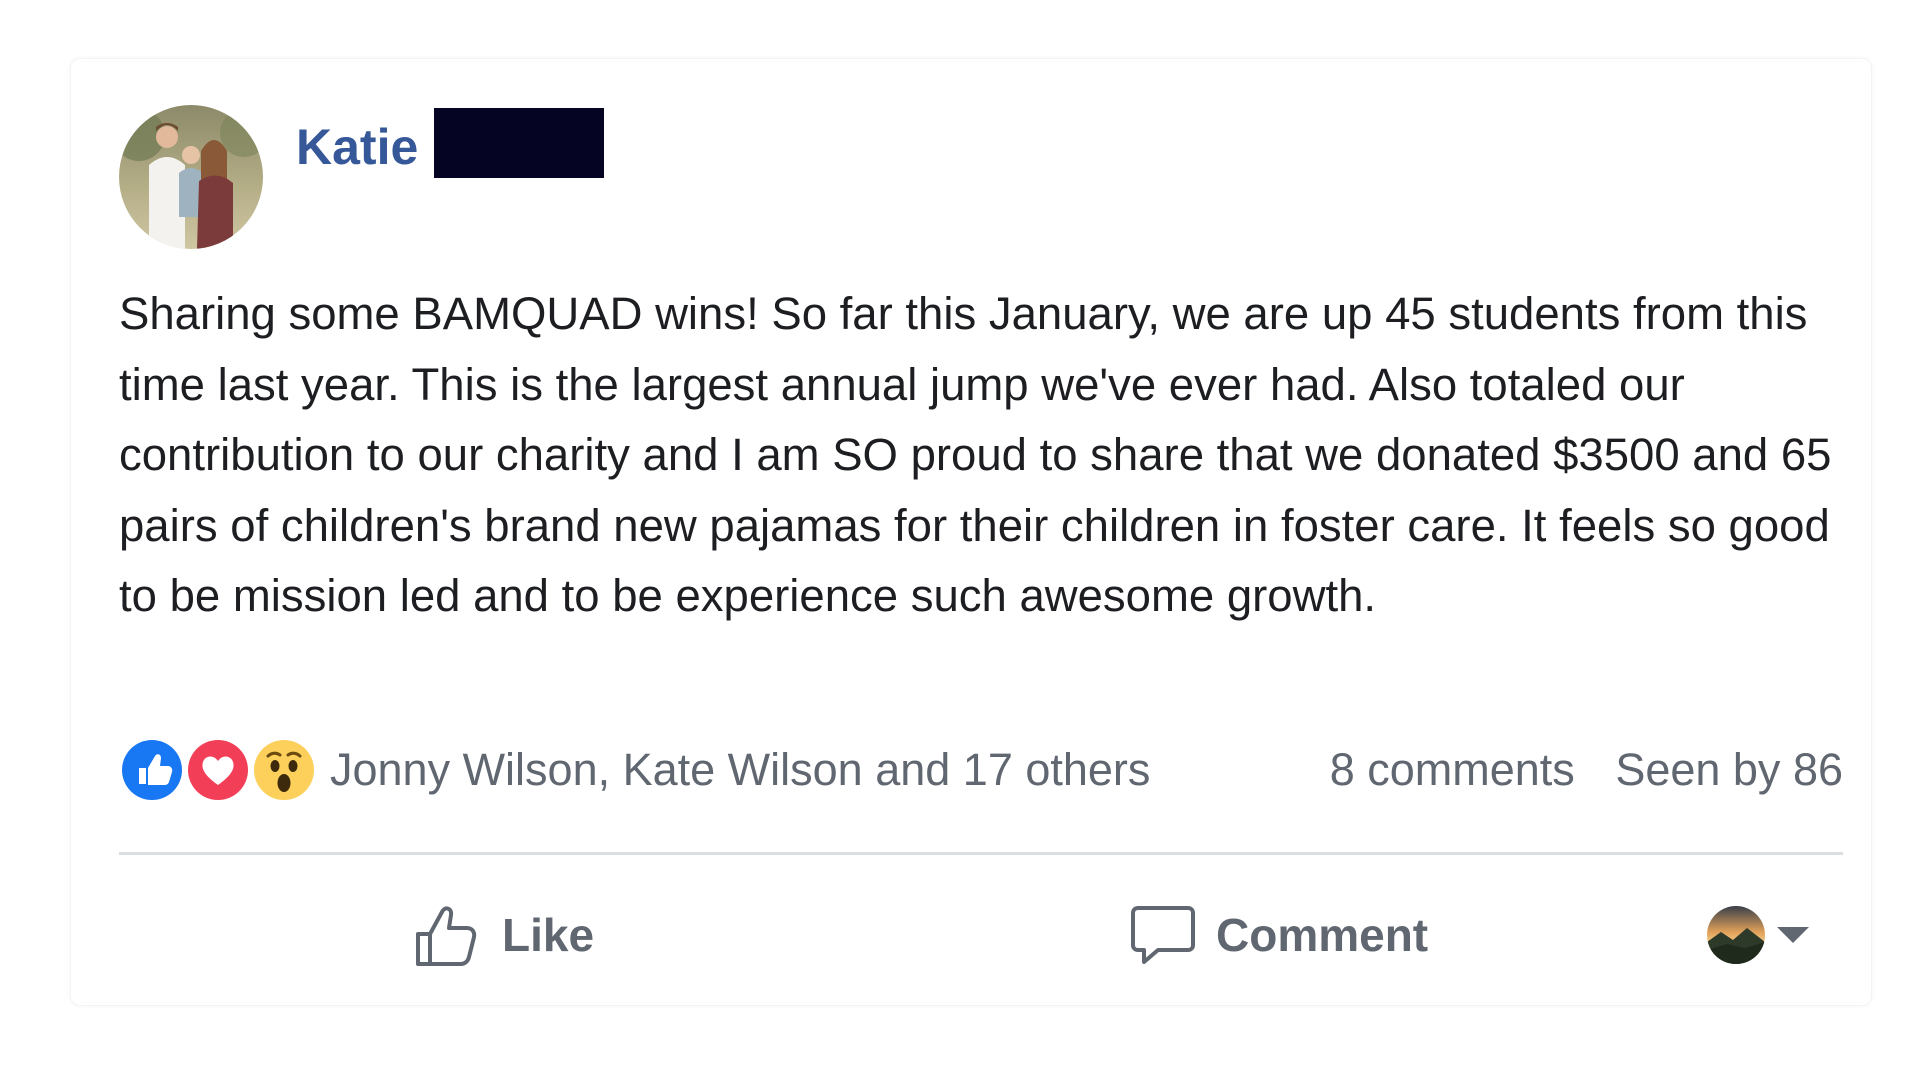 Image resolution: width=1919 pixels, height=1080 pixels. Describe the element at coordinates (519, 143) in the screenshot. I see `redacted-surname-block` at that location.